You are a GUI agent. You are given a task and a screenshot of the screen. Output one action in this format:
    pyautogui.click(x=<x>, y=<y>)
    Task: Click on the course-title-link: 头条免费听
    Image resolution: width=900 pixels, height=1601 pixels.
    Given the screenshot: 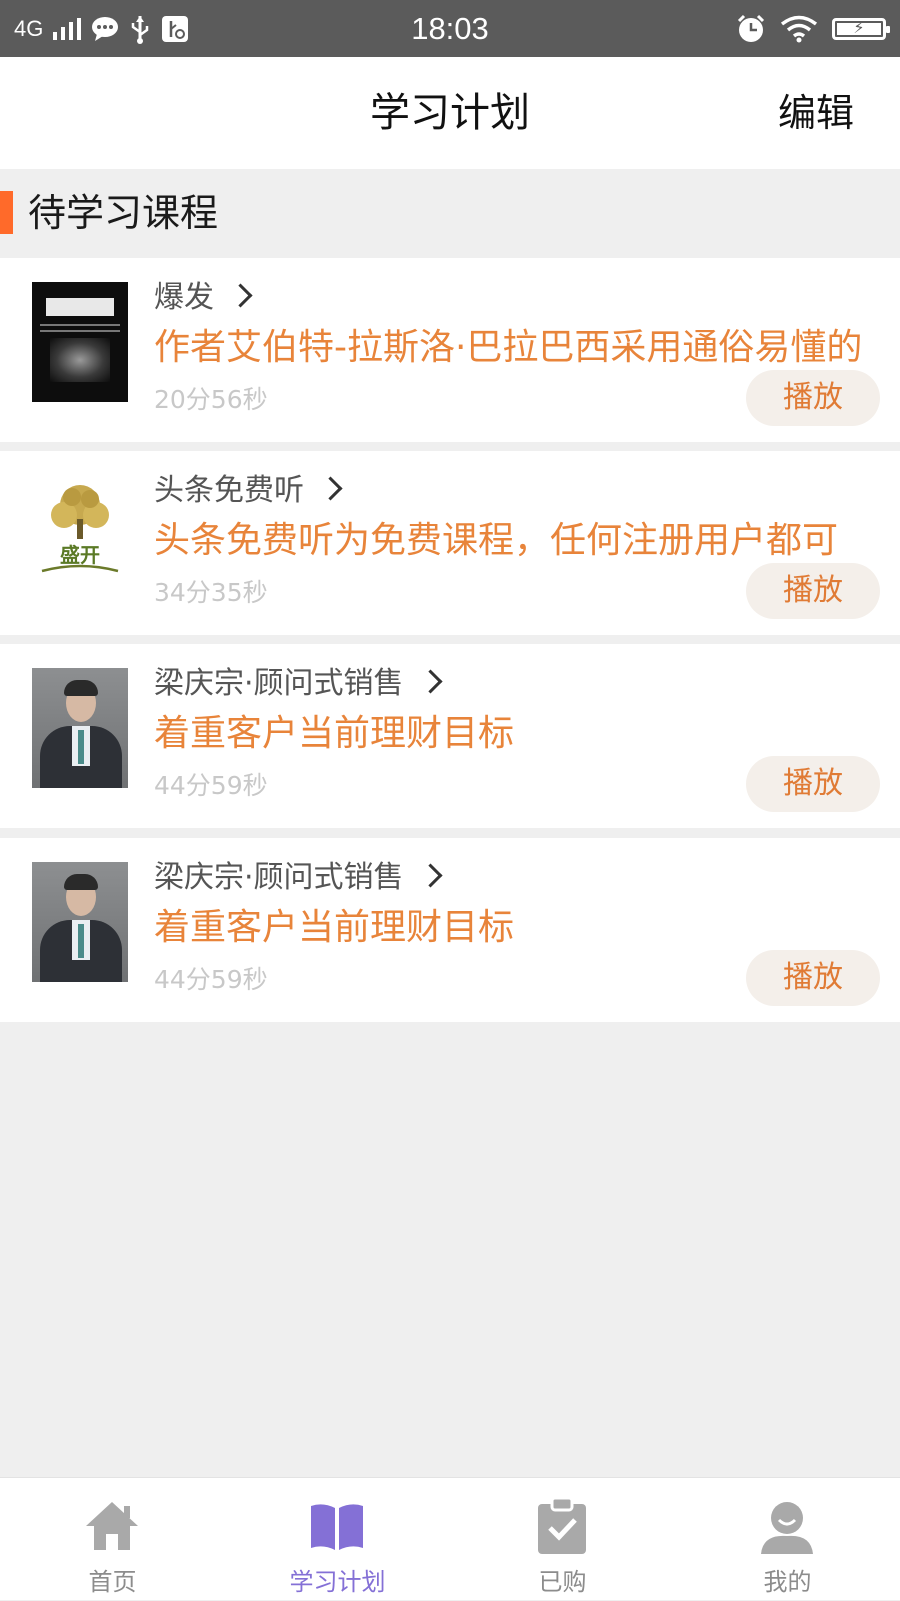 What is the action you would take?
    pyautogui.click(x=248, y=487)
    